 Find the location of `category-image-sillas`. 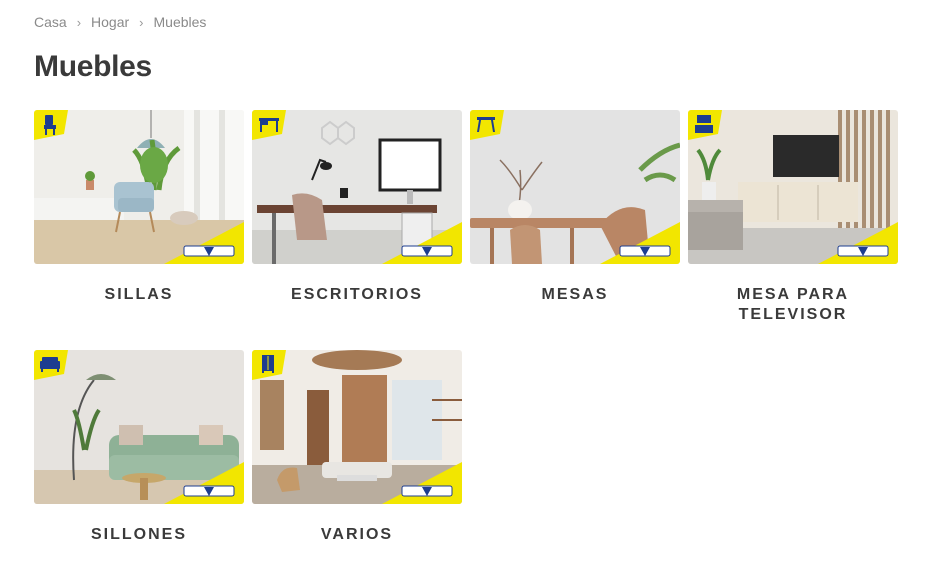

category-image-sillas is located at coordinates (139, 187).